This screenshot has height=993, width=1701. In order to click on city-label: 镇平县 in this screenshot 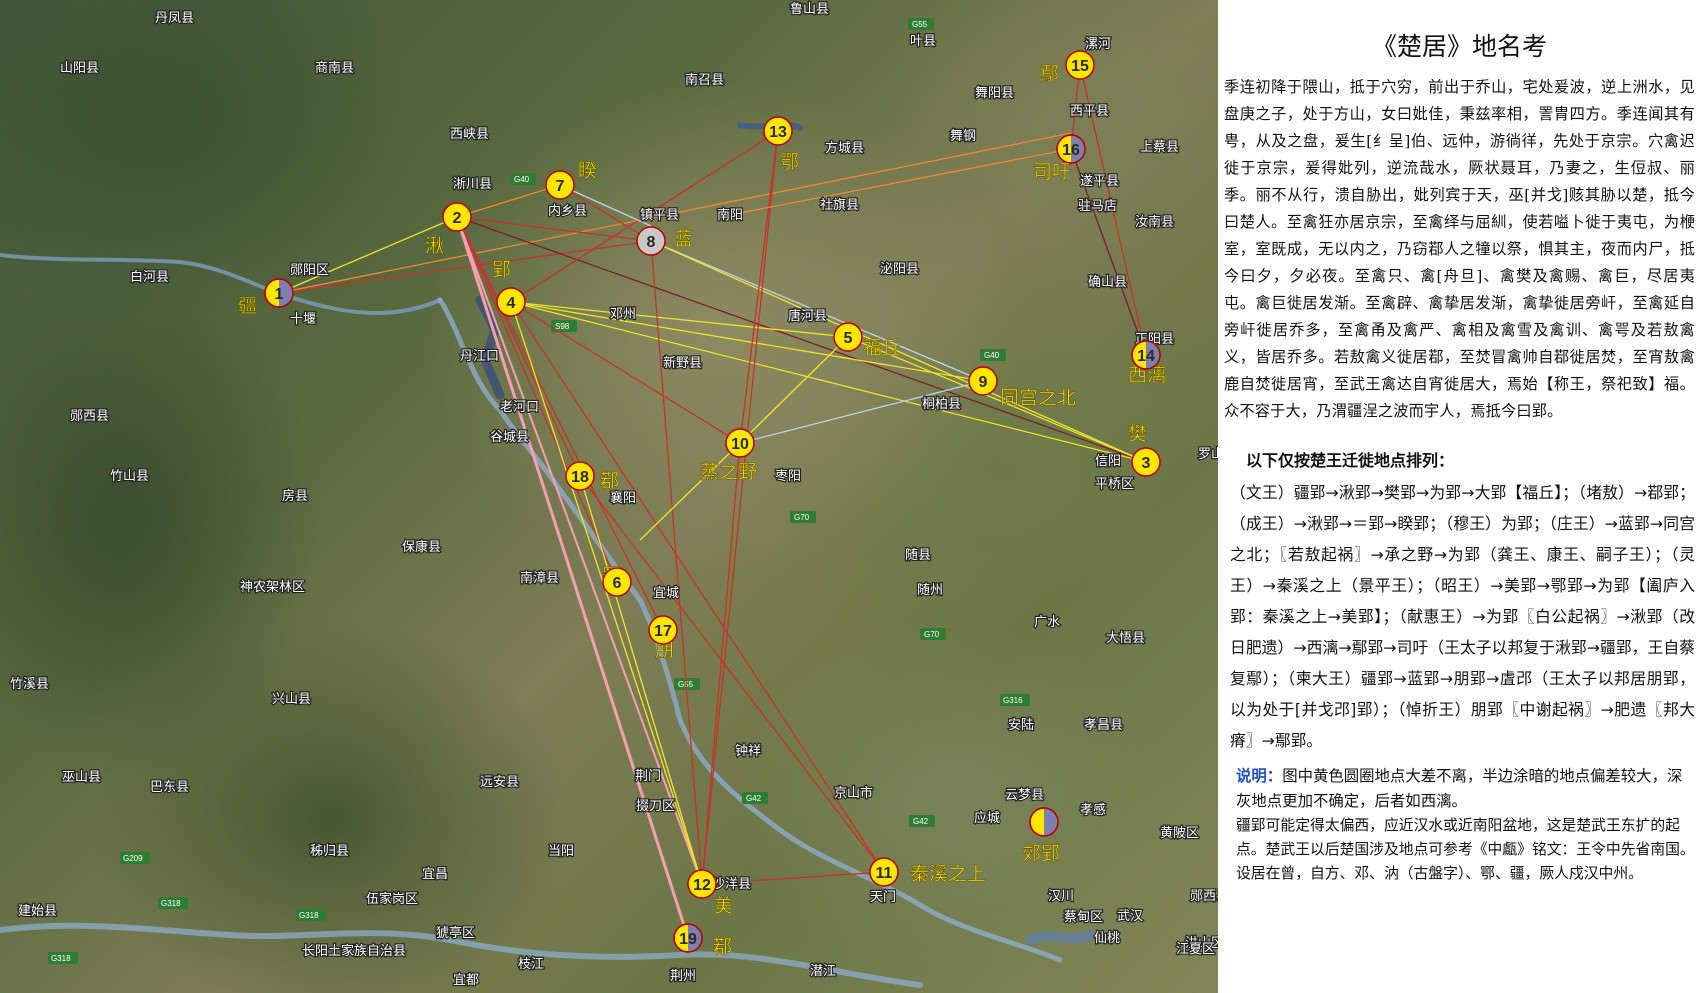, I will do `click(659, 214)`.